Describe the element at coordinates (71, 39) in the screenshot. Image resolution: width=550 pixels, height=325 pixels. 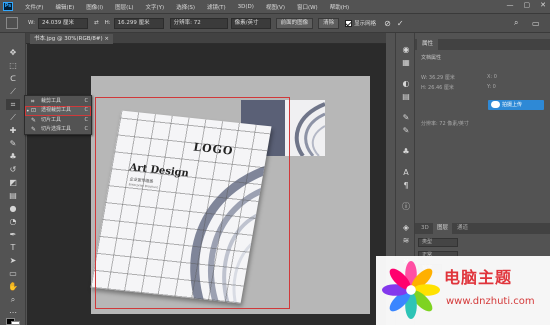
I see `document-tab: 书本.jpg @ 30%(RGB/8#) ×` at that location.